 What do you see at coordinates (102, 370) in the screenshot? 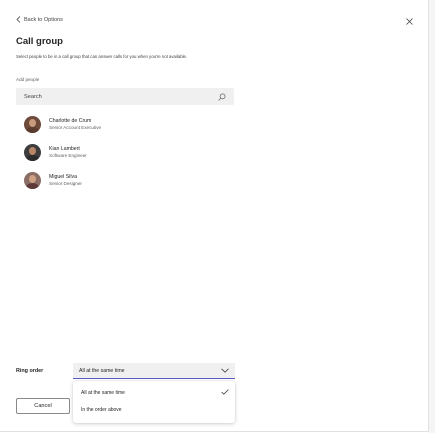
I see `ring-order-selected-value: All at the same time` at bounding box center [102, 370].